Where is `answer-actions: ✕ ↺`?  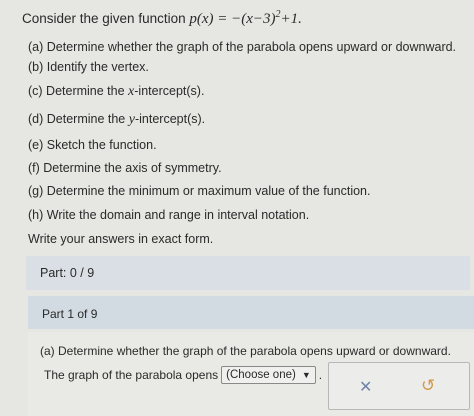
answer-actions: ✕ ↺ is located at coordinates (399, 386).